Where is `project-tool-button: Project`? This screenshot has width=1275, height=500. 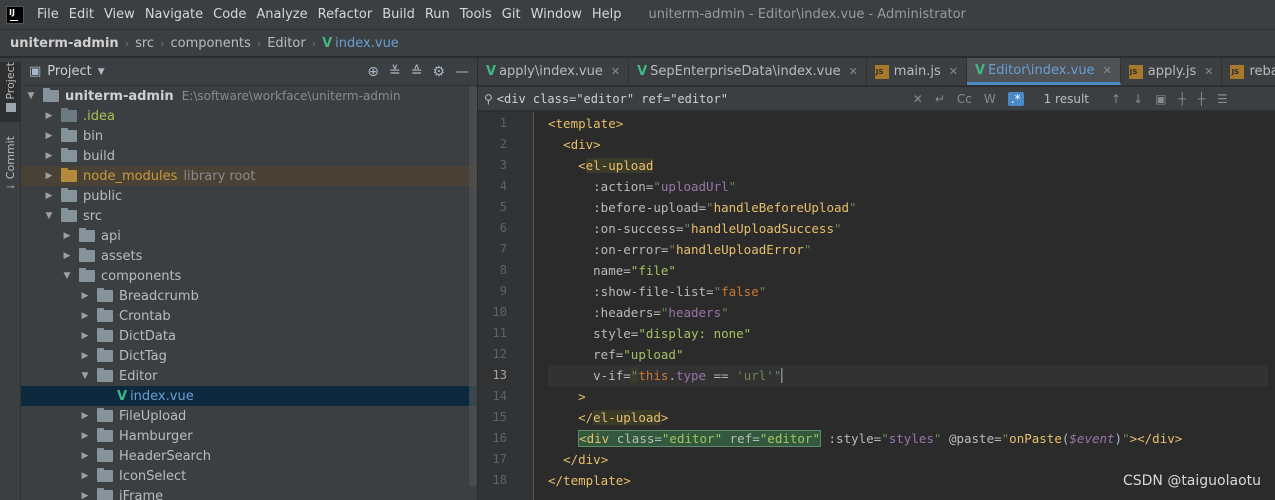
project-tool-button: Project is located at coordinates (10, 92).